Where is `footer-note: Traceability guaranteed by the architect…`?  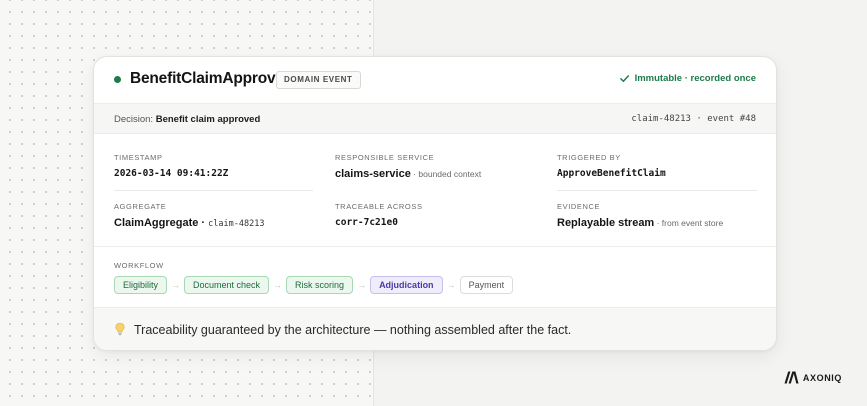 footer-note: Traceability guaranteed by the architect… is located at coordinates (435, 328).